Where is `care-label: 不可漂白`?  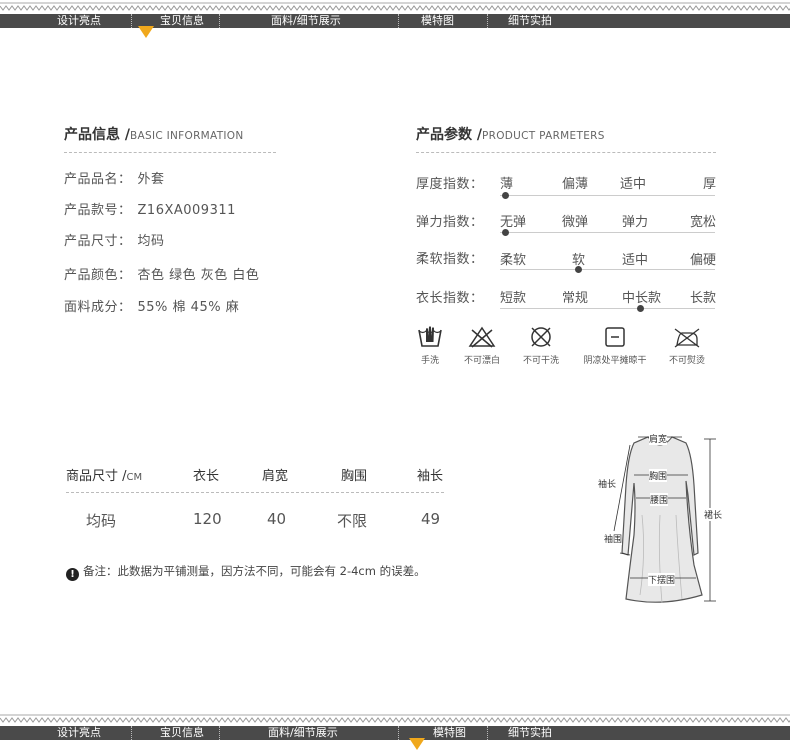
care-label: 不可漂白 is located at coordinates (481, 361).